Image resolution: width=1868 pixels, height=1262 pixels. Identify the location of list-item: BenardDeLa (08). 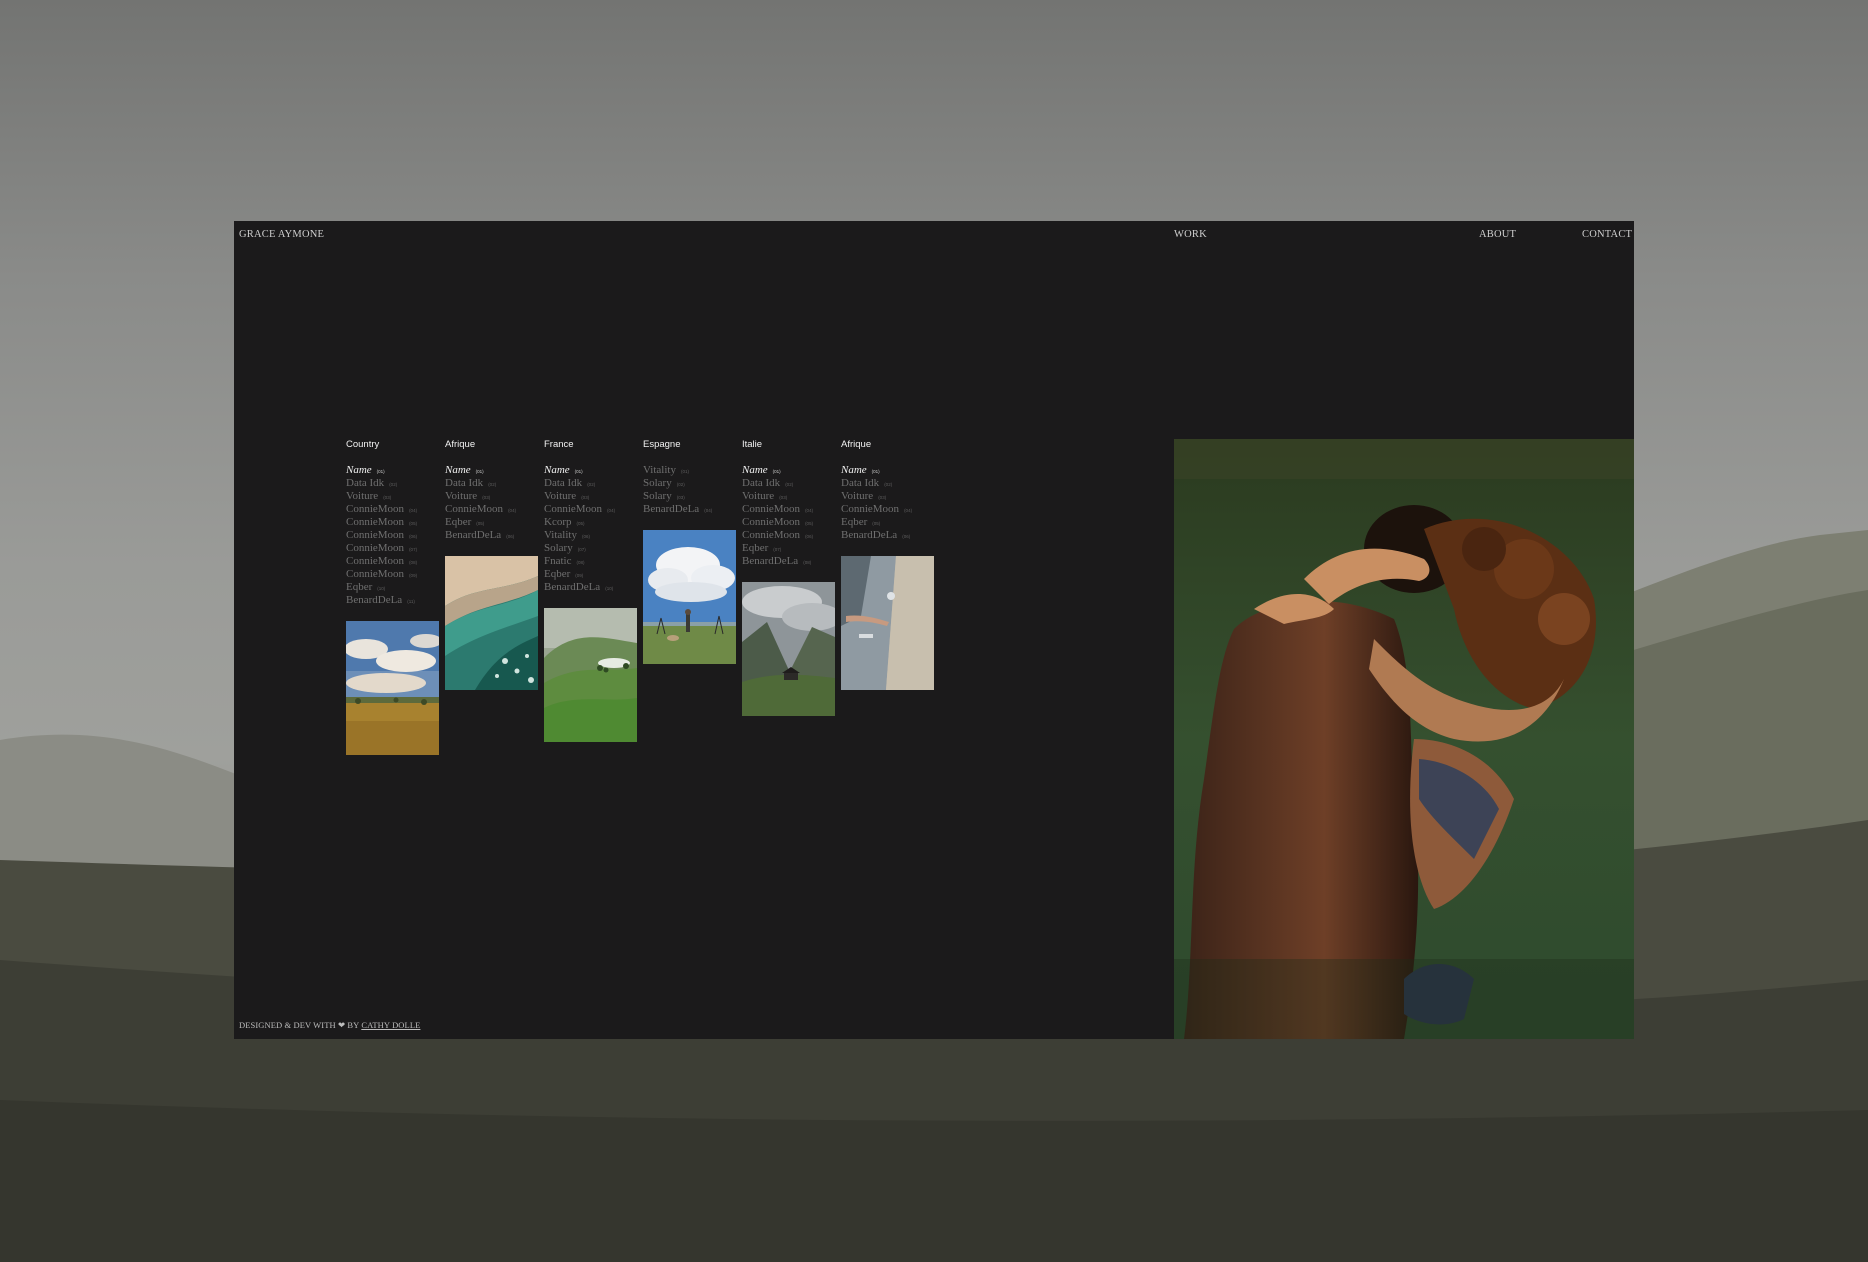
(788, 561).